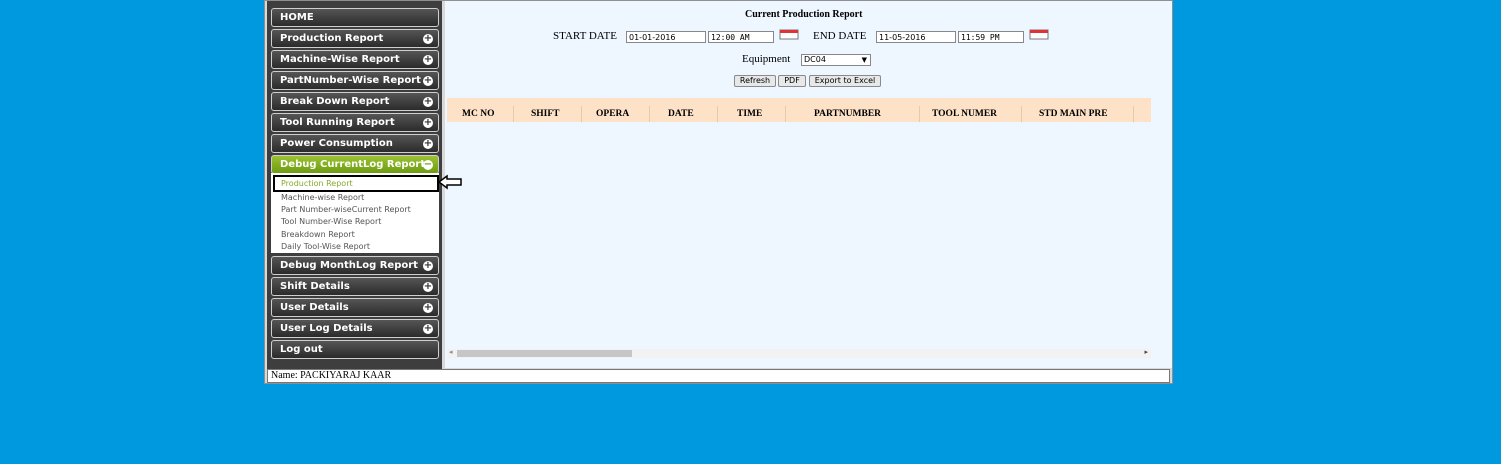 The width and height of the screenshot is (1501, 464). Describe the element at coordinates (318, 234) in the screenshot. I see `submenu-breakdown-report: Breakdown Report` at that location.